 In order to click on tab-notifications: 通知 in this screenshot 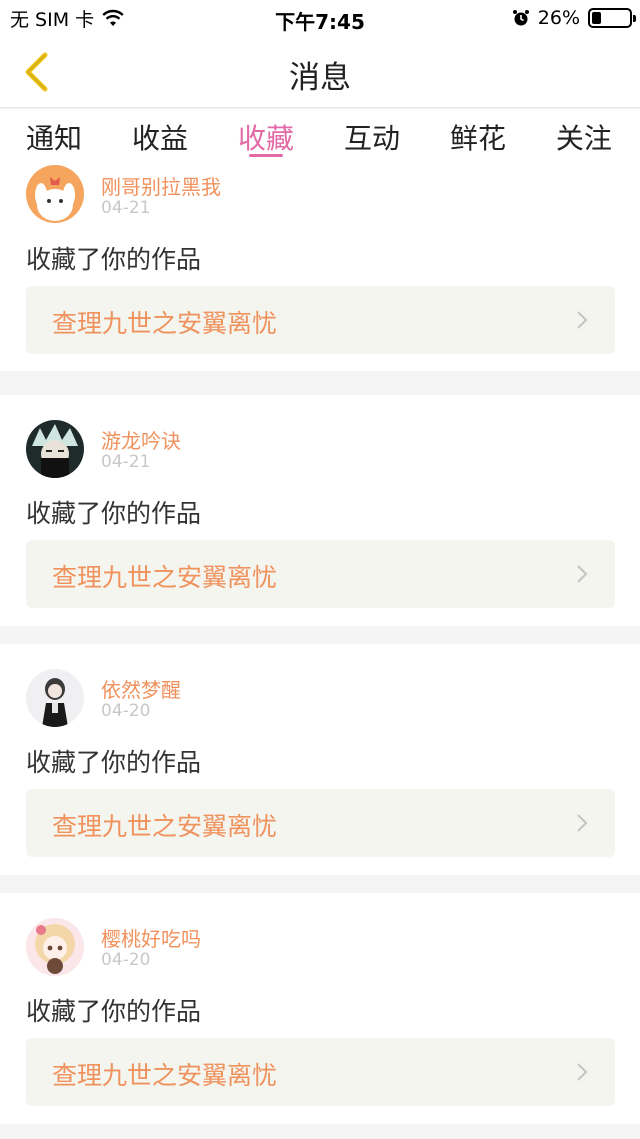, I will do `click(54, 137)`.